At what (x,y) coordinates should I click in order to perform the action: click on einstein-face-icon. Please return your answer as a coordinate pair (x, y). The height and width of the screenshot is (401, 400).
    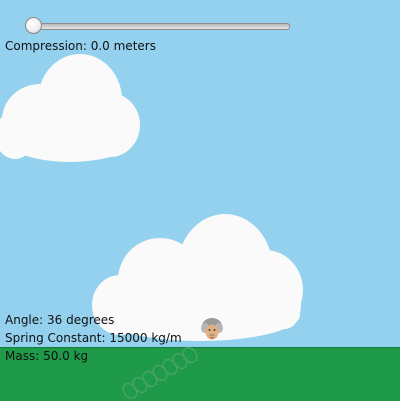
    Looking at the image, I should click on (212, 329).